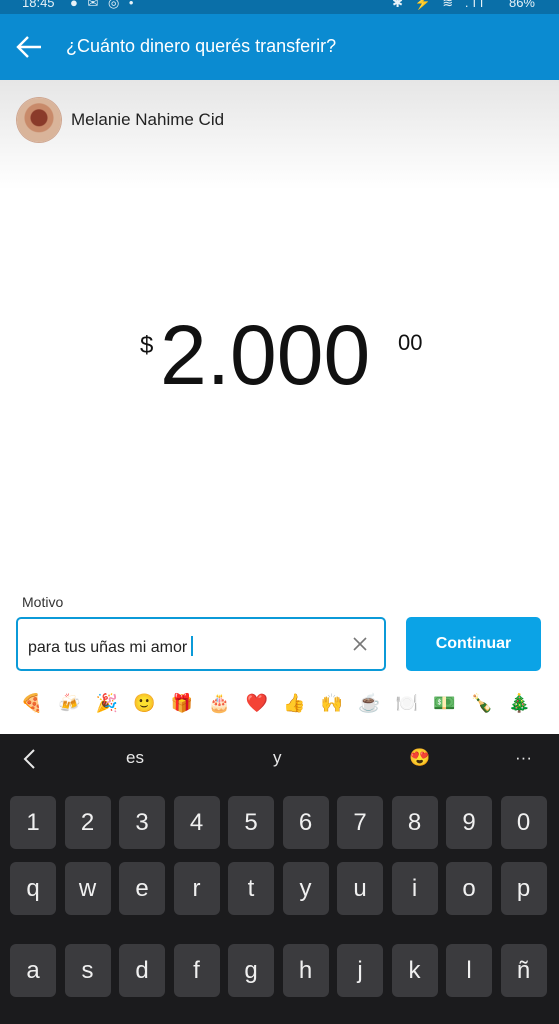 The height and width of the screenshot is (1024, 559). Describe the element at coordinates (142, 822) in the screenshot. I see `key-3: 3` at that location.